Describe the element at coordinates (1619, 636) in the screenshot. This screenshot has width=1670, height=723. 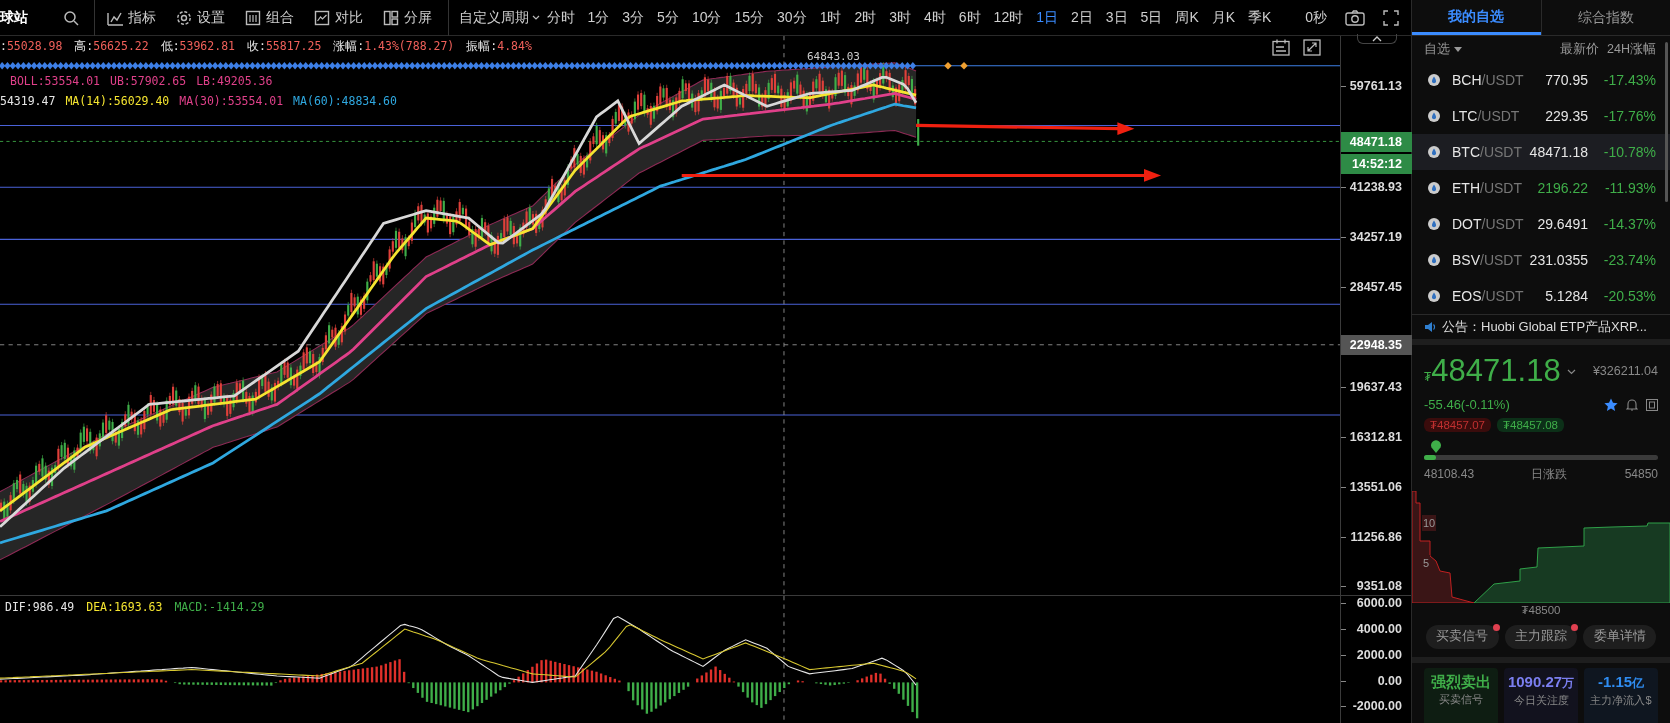
I see `signal-button: 委单详情` at that location.